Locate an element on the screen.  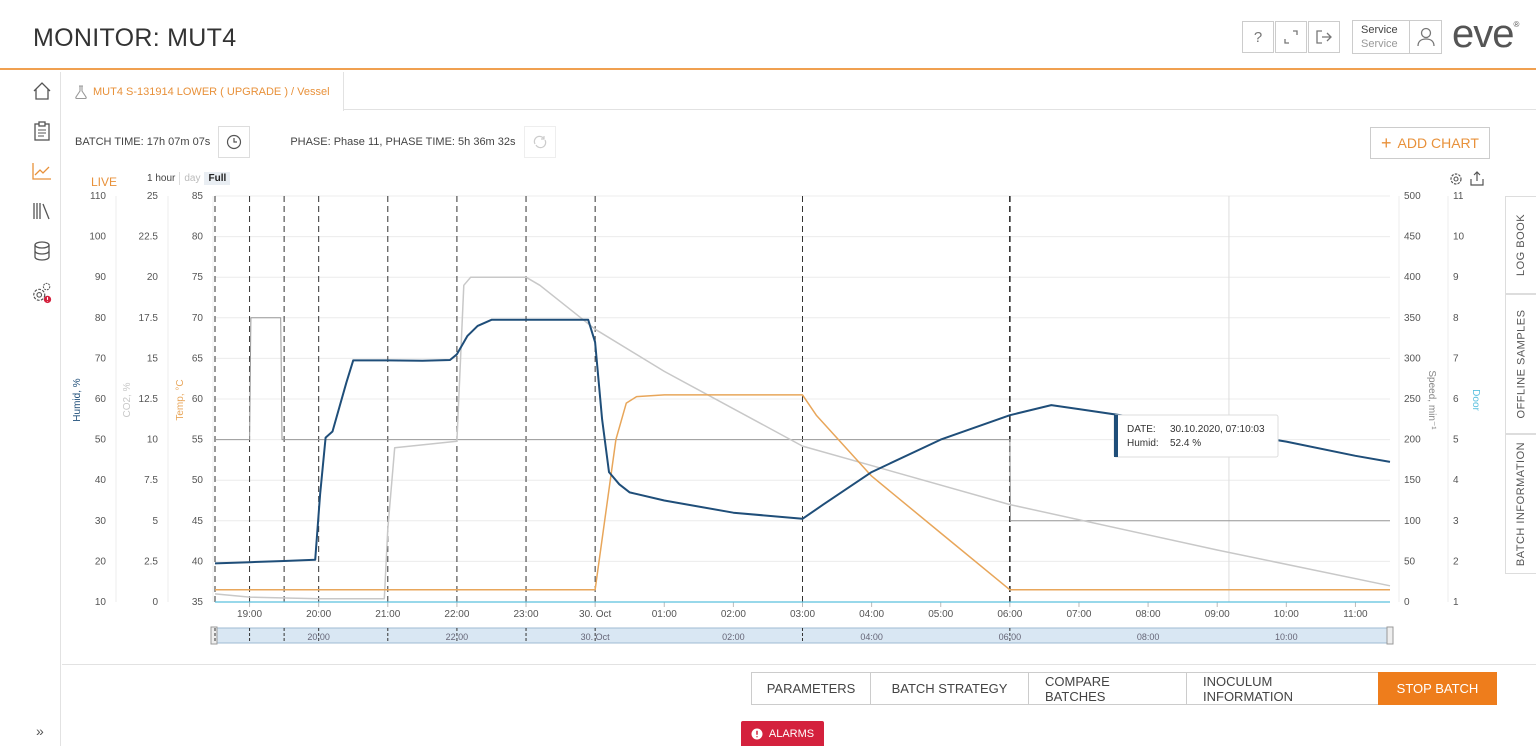
database-icon is located at coordinates (42, 251).